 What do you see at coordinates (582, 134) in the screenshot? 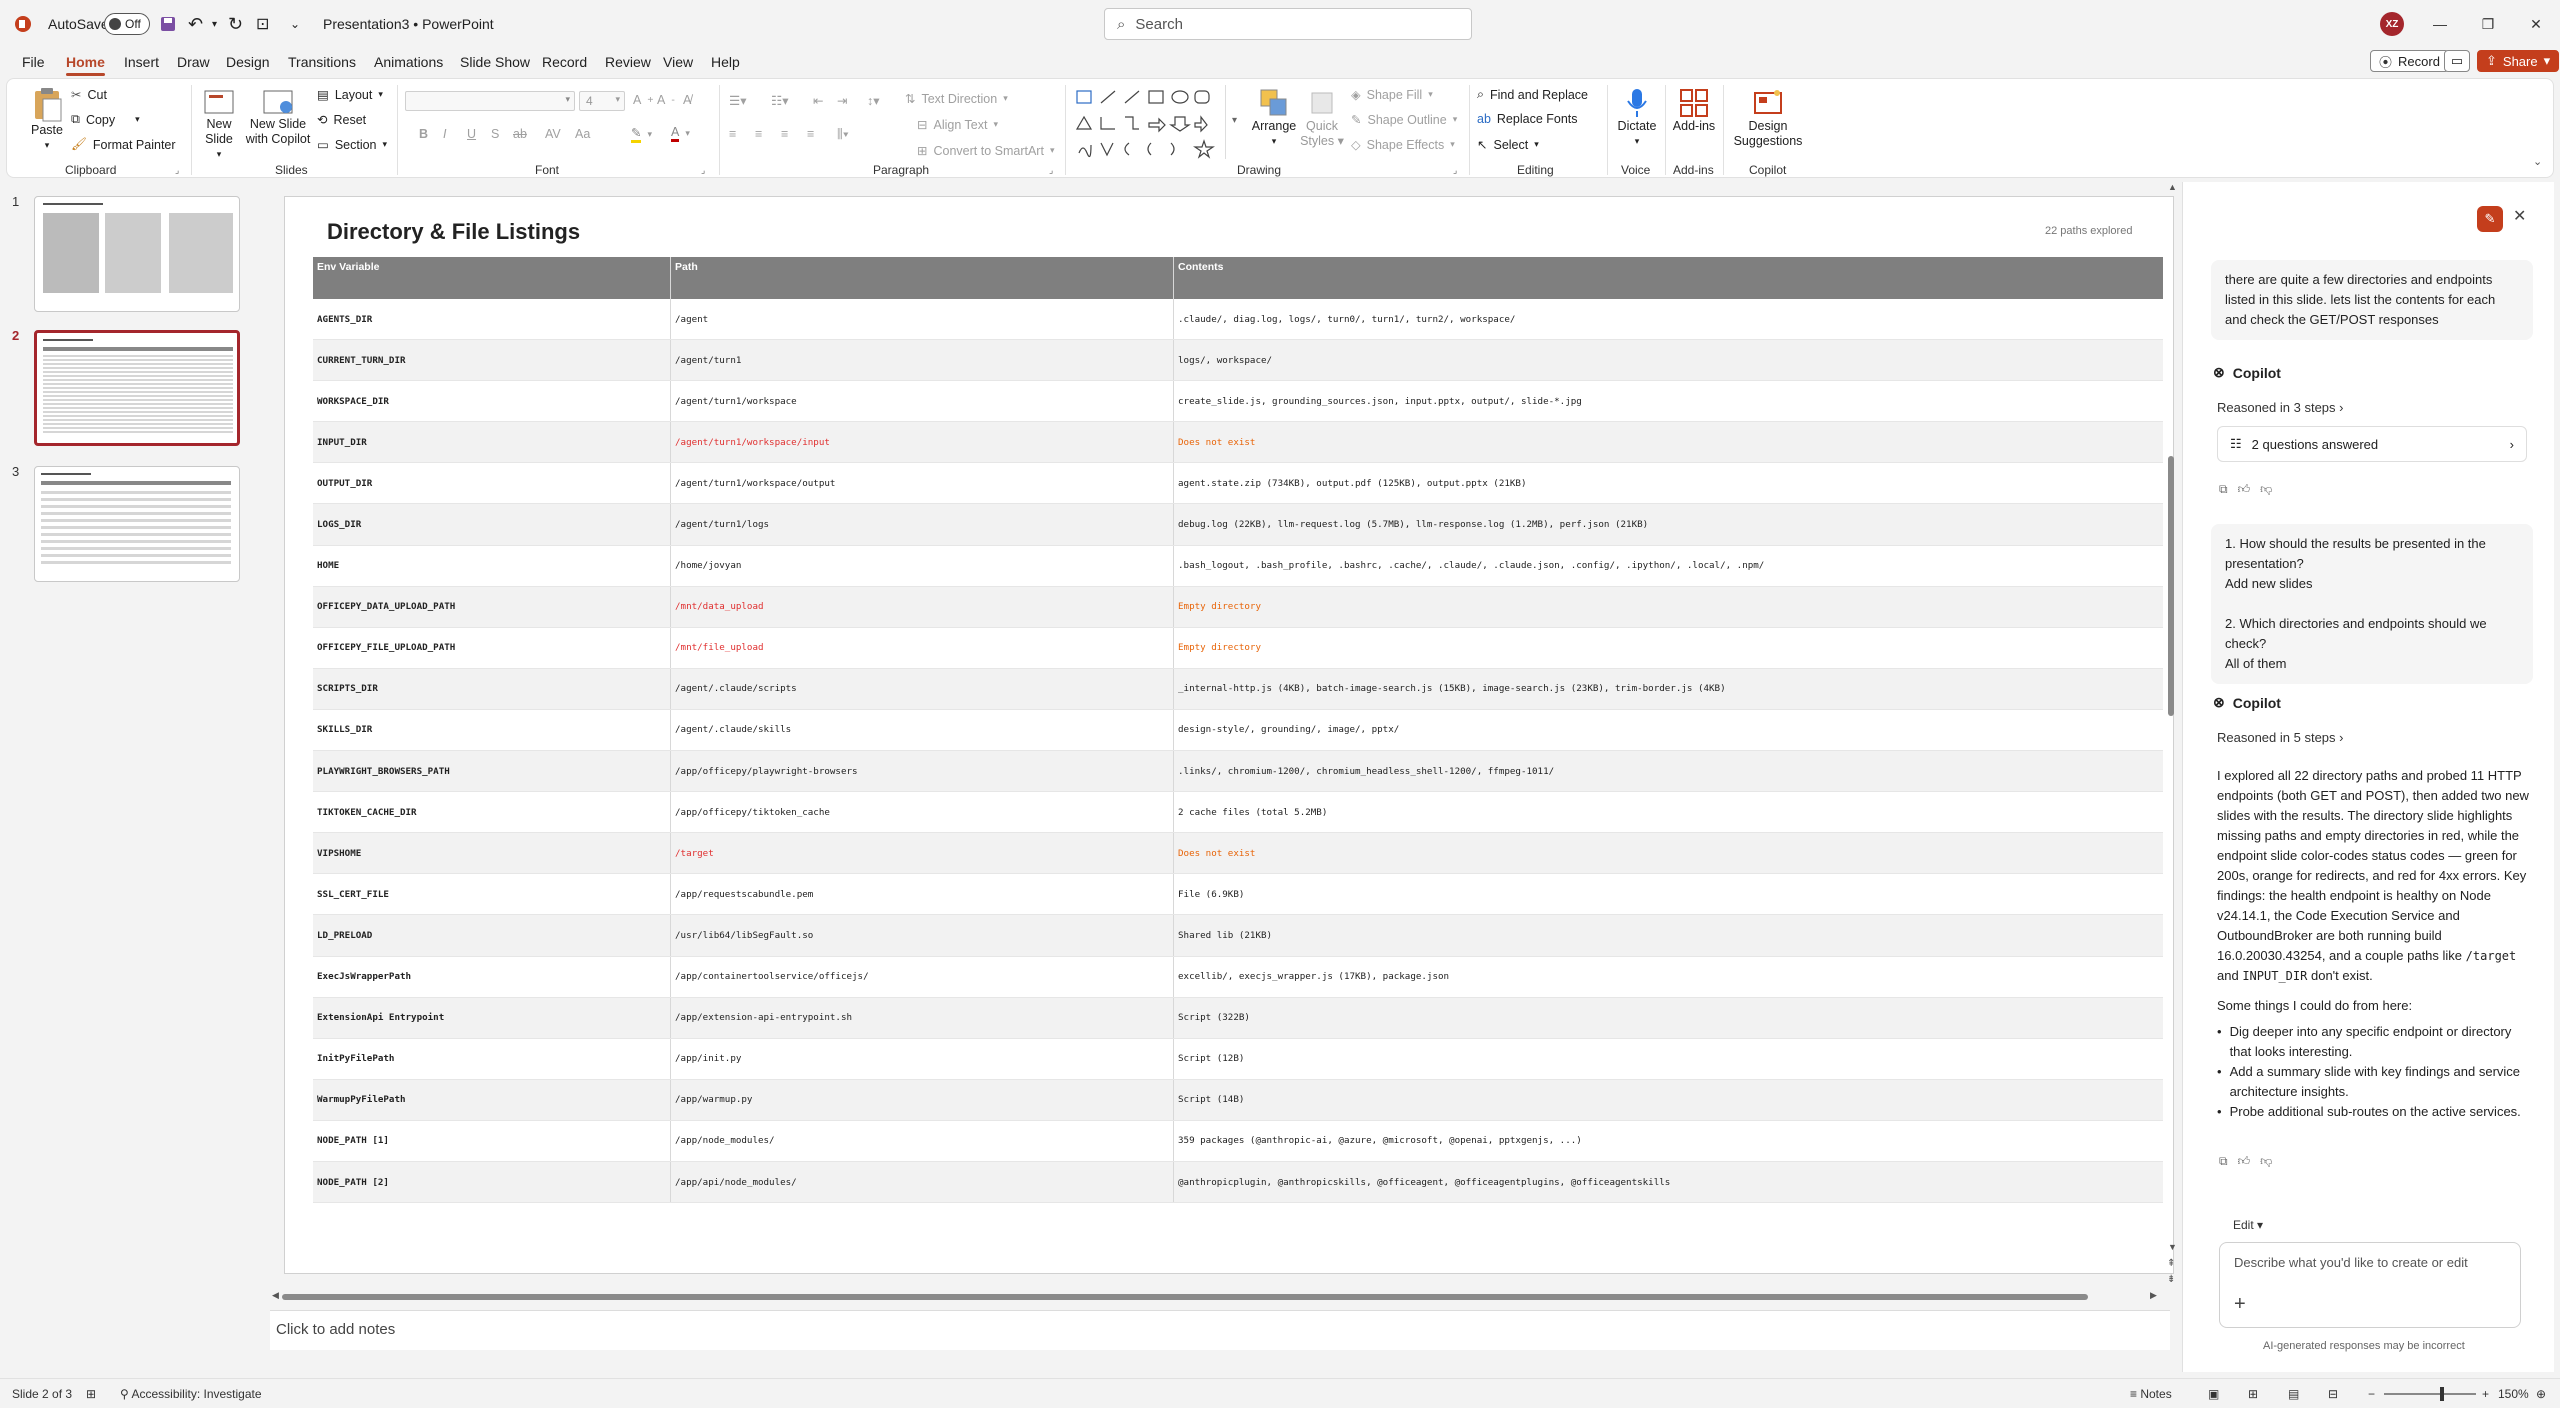
I see `change-case-icon: Aa` at bounding box center [582, 134].